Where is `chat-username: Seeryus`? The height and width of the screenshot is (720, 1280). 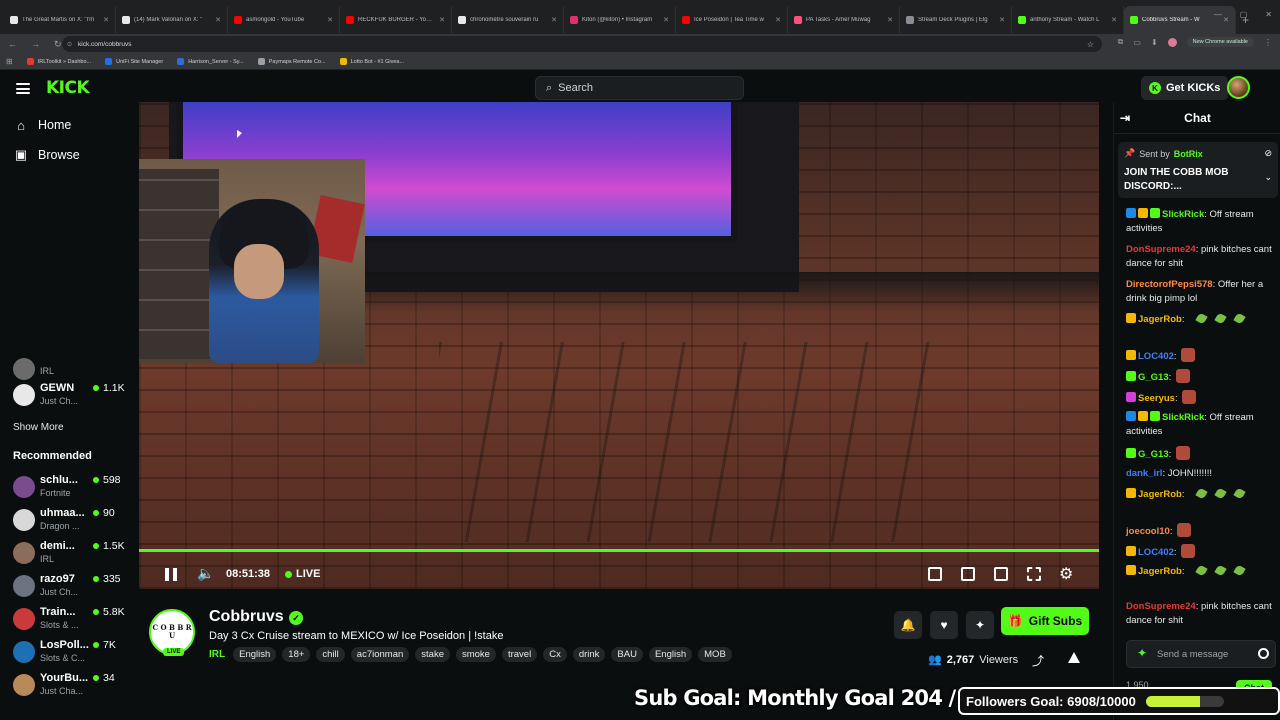
chat-username: Seeryus is located at coordinates (1156, 398).